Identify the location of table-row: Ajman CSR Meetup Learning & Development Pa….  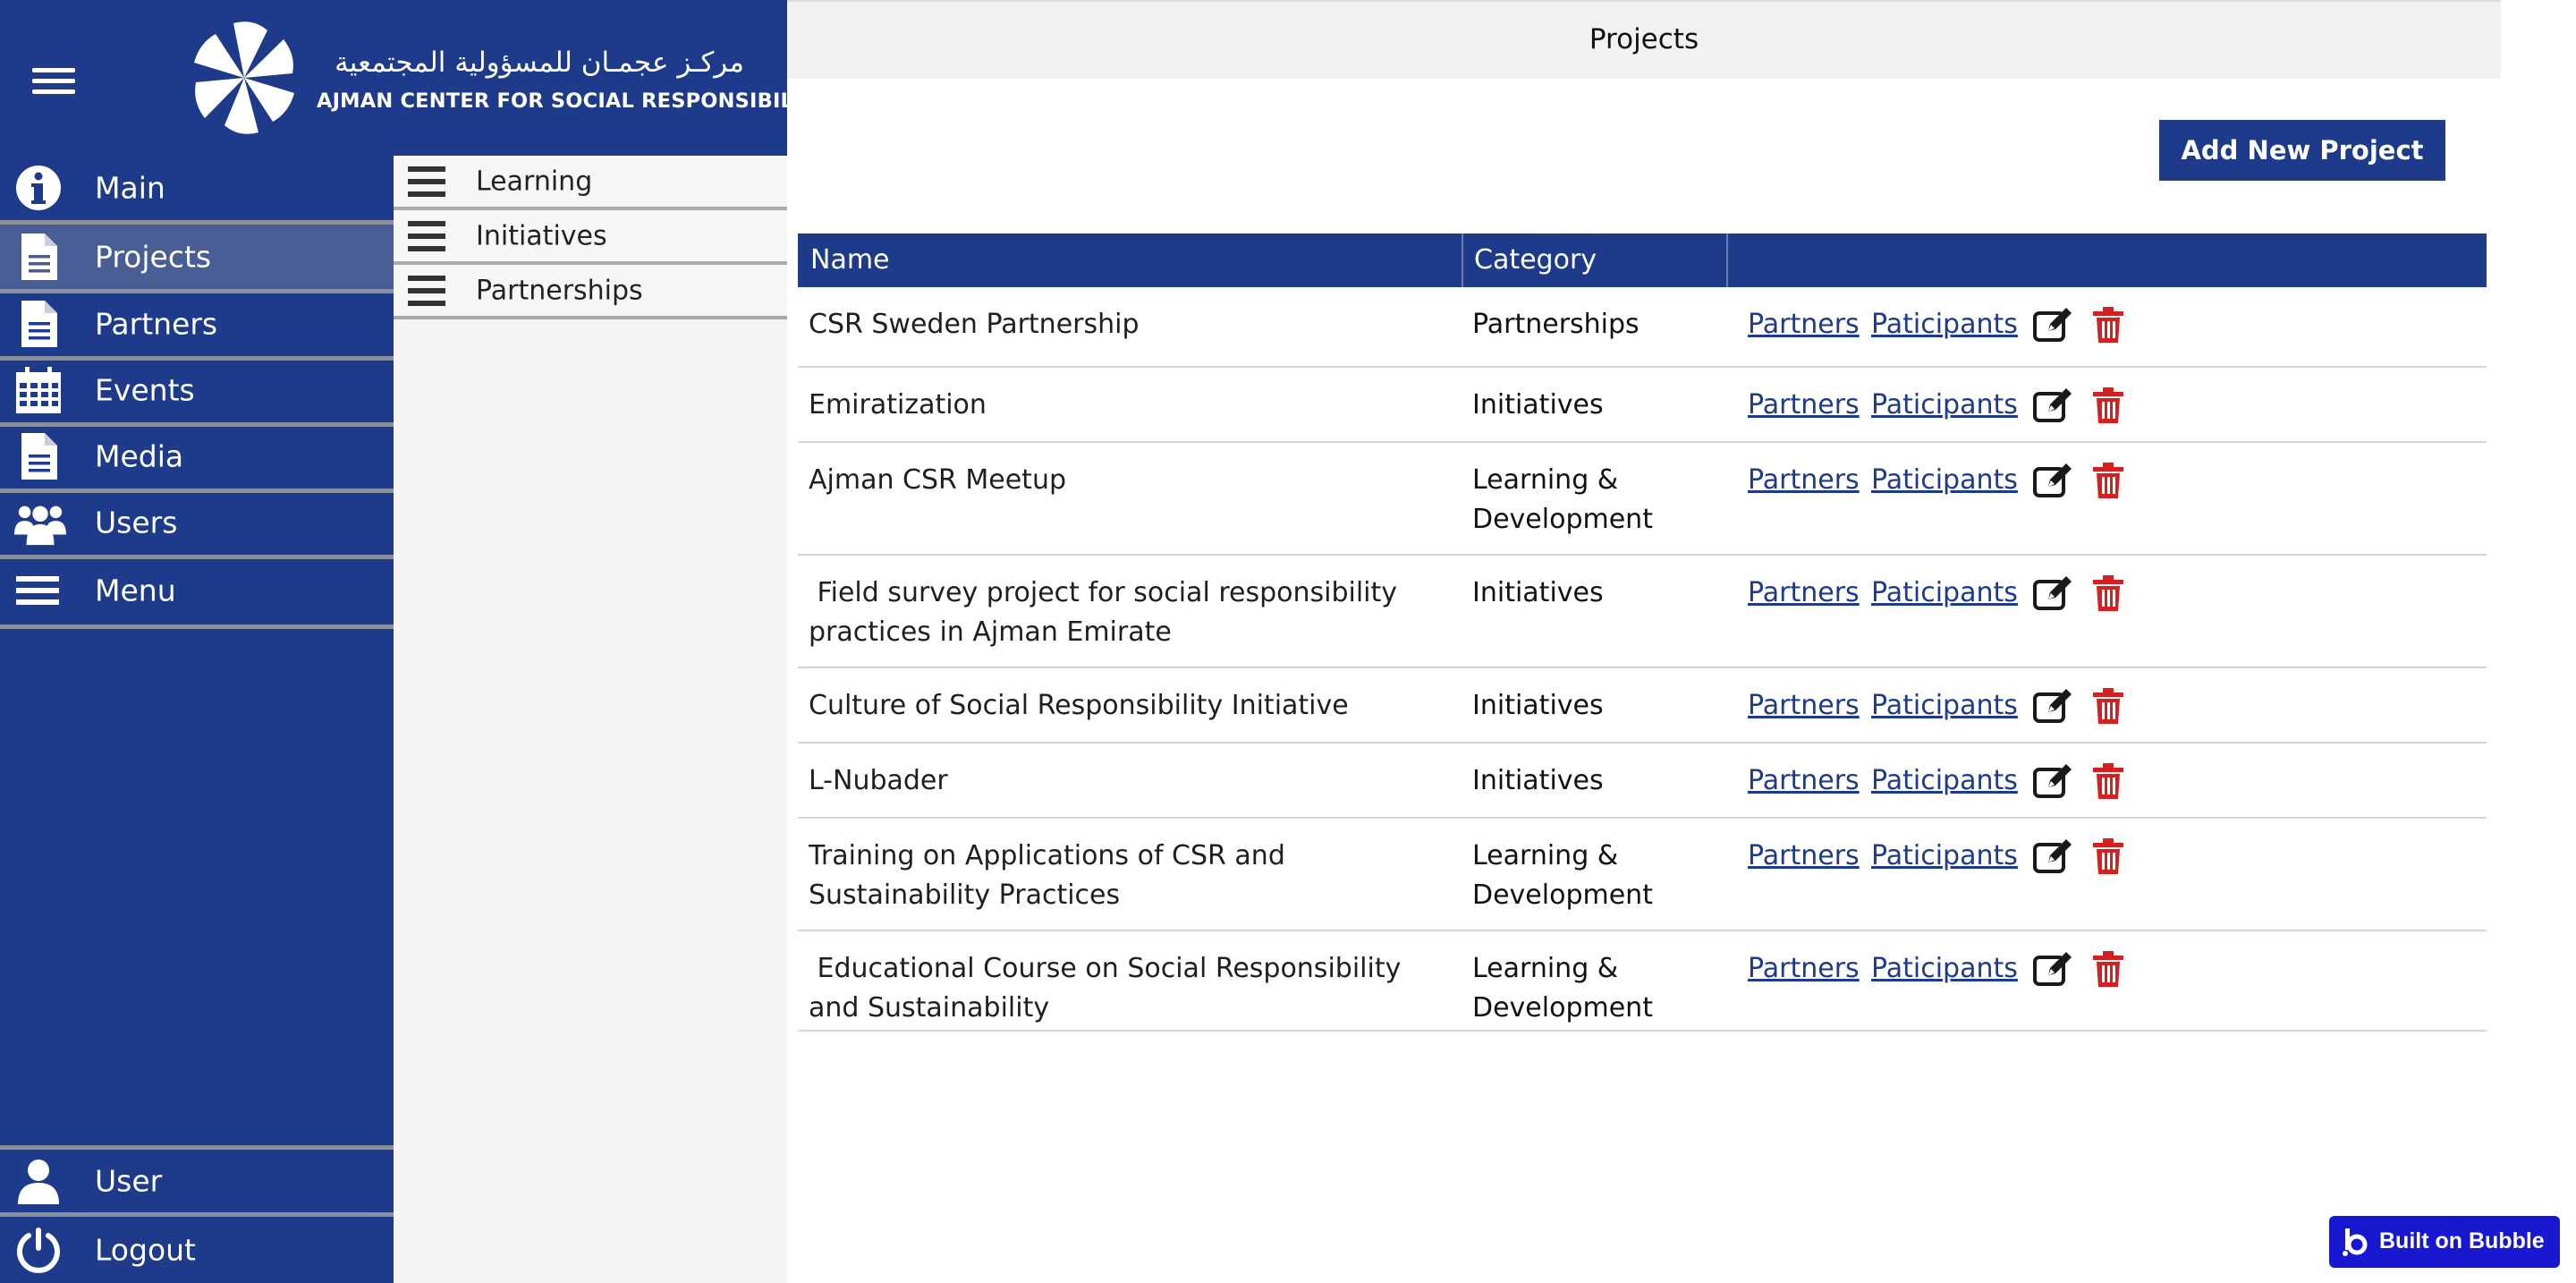
(1642, 499).